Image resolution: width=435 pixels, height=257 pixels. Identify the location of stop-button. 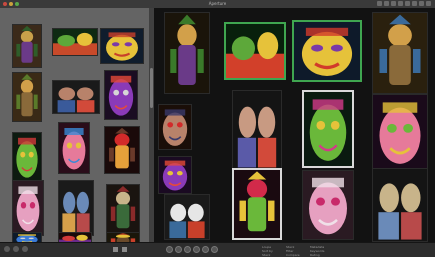
(178, 249).